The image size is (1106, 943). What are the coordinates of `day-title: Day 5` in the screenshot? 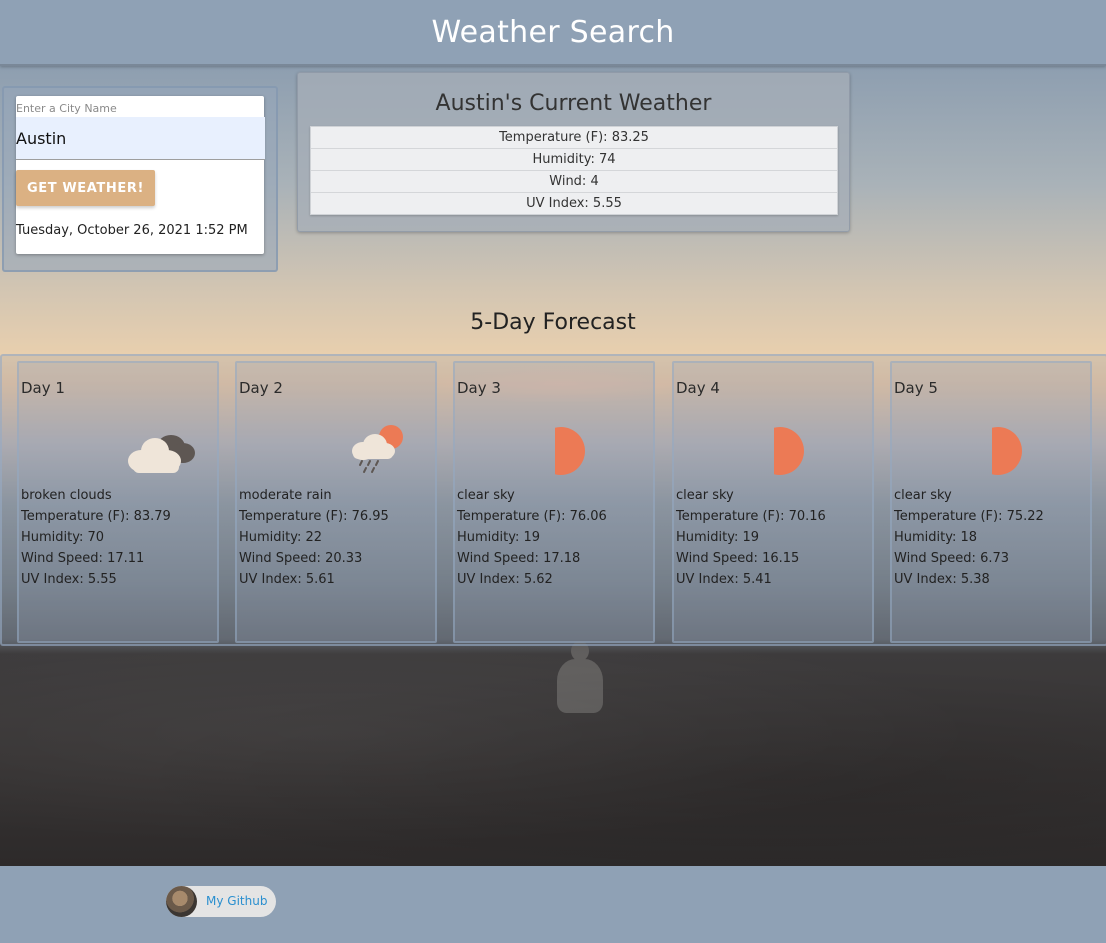 It's located at (916, 388).